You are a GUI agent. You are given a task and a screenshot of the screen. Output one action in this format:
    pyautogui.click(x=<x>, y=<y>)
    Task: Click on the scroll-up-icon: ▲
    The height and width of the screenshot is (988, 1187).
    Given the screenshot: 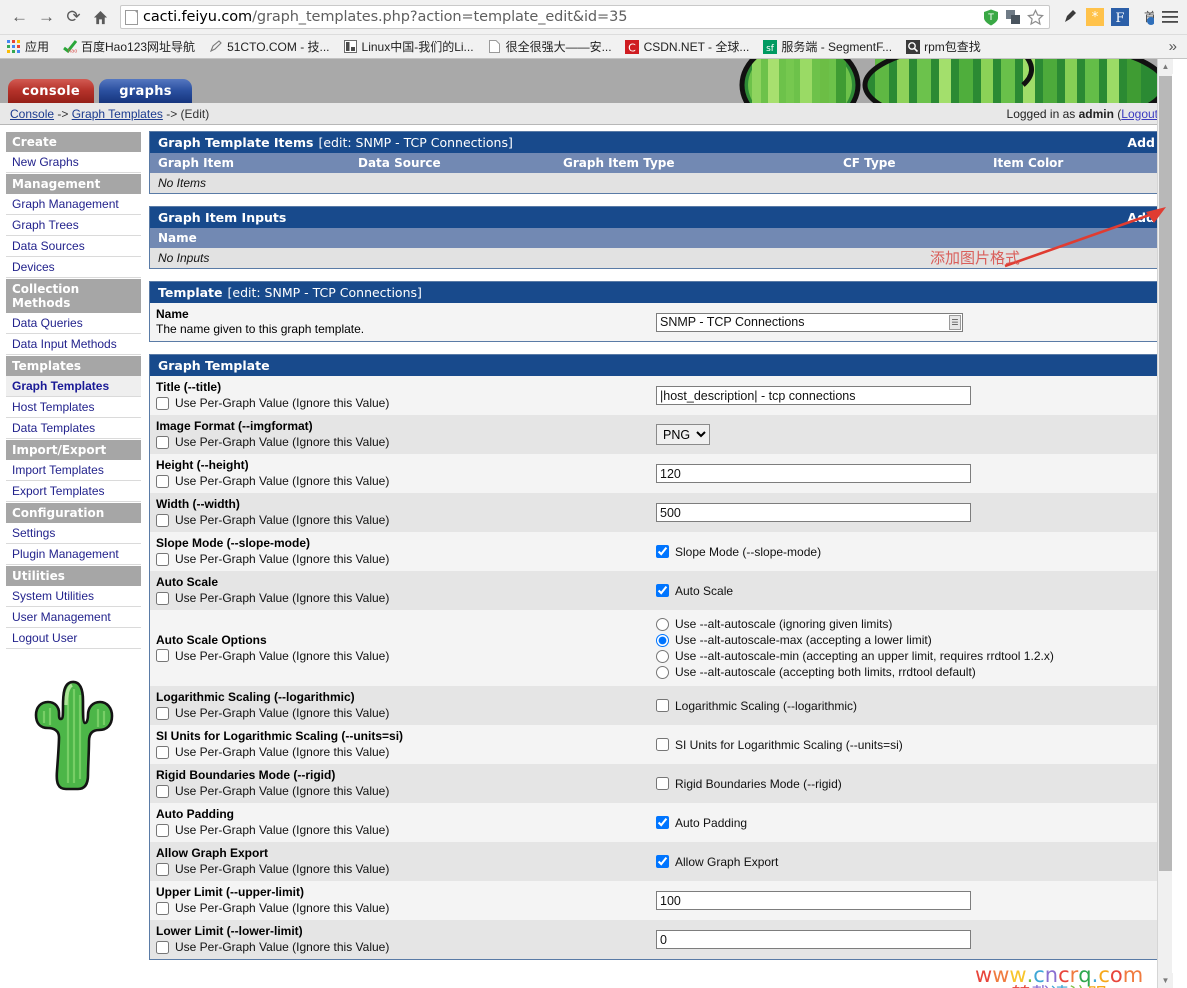 What is the action you would take?
    pyautogui.click(x=1165, y=66)
    